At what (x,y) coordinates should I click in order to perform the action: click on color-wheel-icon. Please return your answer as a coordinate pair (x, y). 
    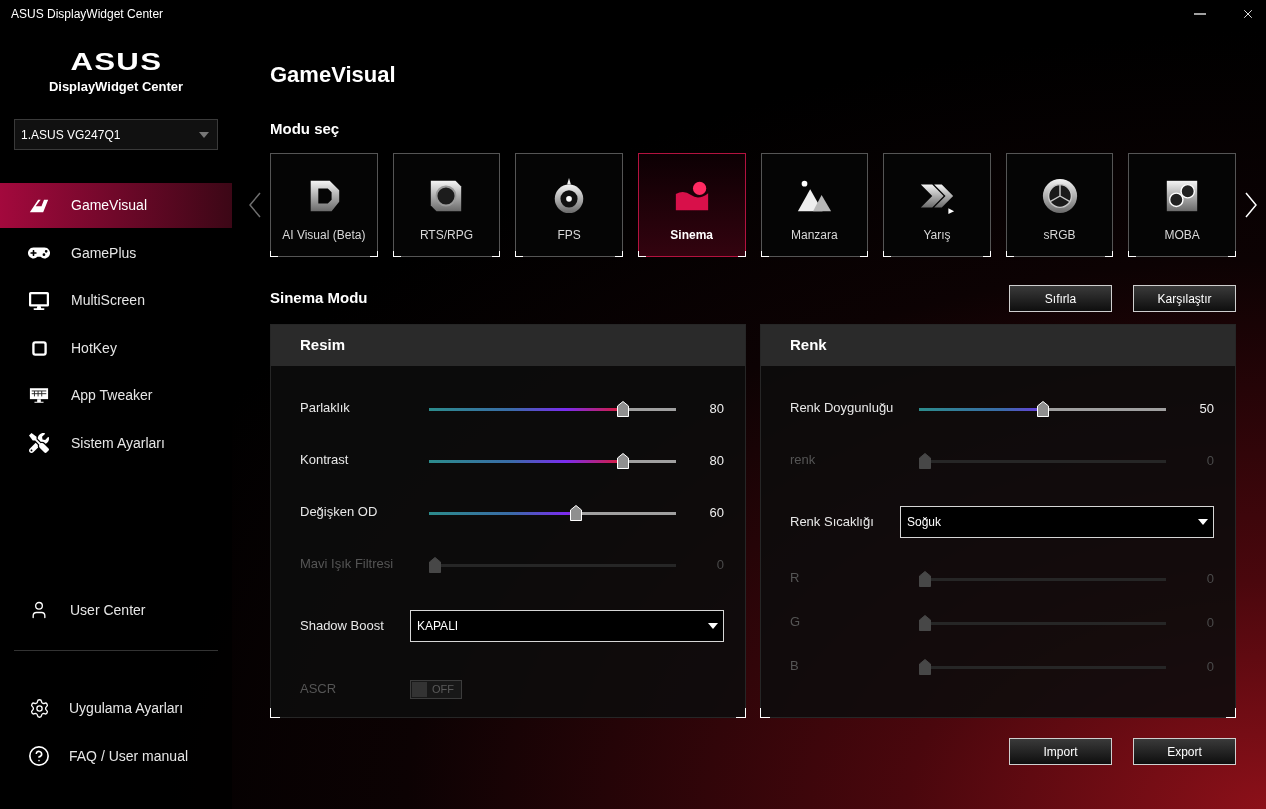
    Looking at the image, I should click on (1059, 196).